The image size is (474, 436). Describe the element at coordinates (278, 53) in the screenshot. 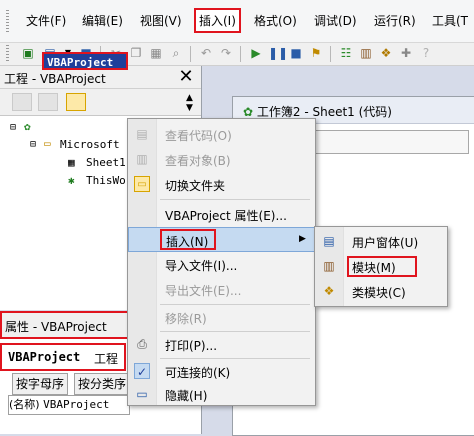

I see `pause-icon: ❚❚` at that location.